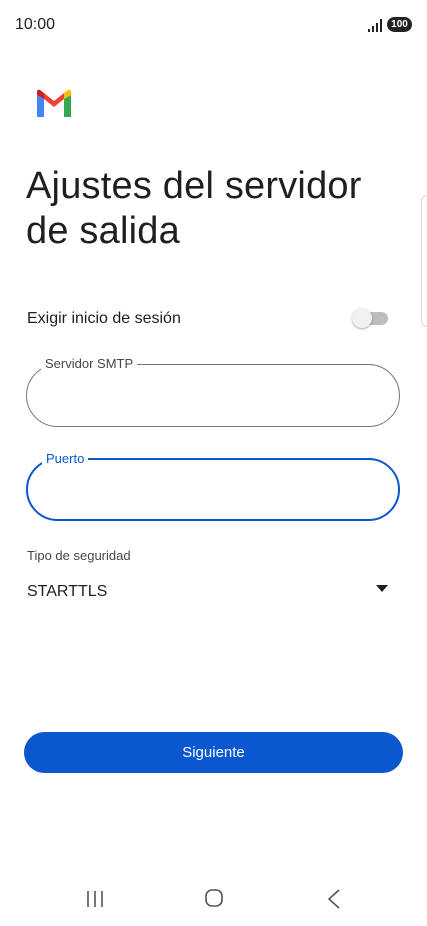 This screenshot has width=427, height=926. Describe the element at coordinates (54, 103) in the screenshot. I see `gmail-logo-icon` at that location.